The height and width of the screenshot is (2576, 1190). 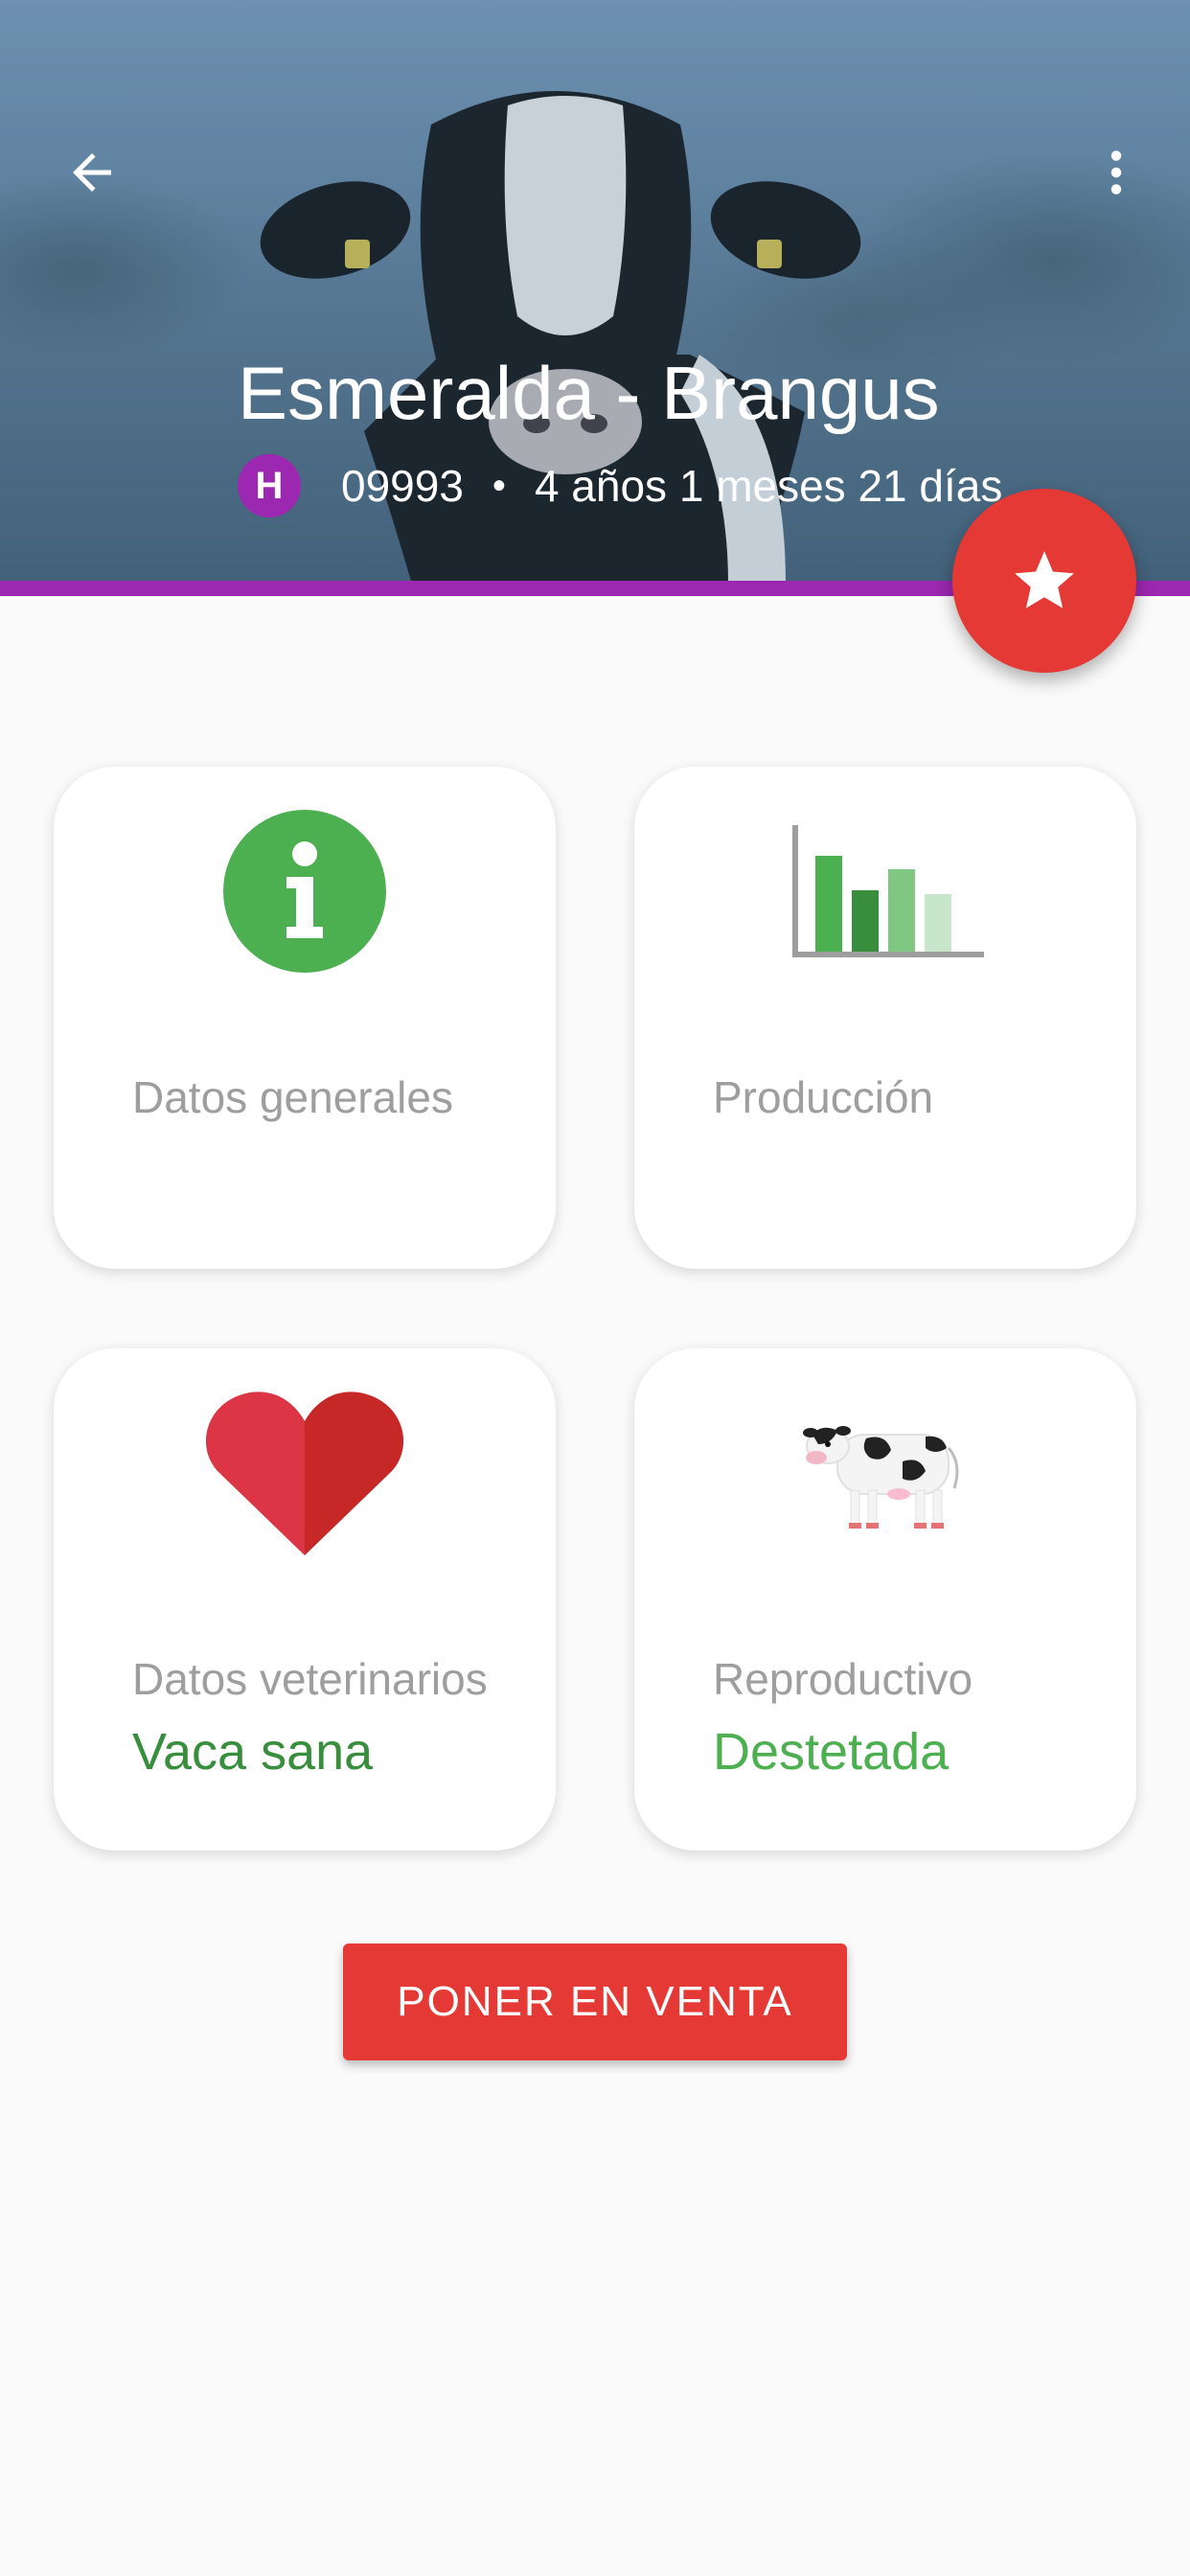 I want to click on arrow-back-icon, so click(x=92, y=172).